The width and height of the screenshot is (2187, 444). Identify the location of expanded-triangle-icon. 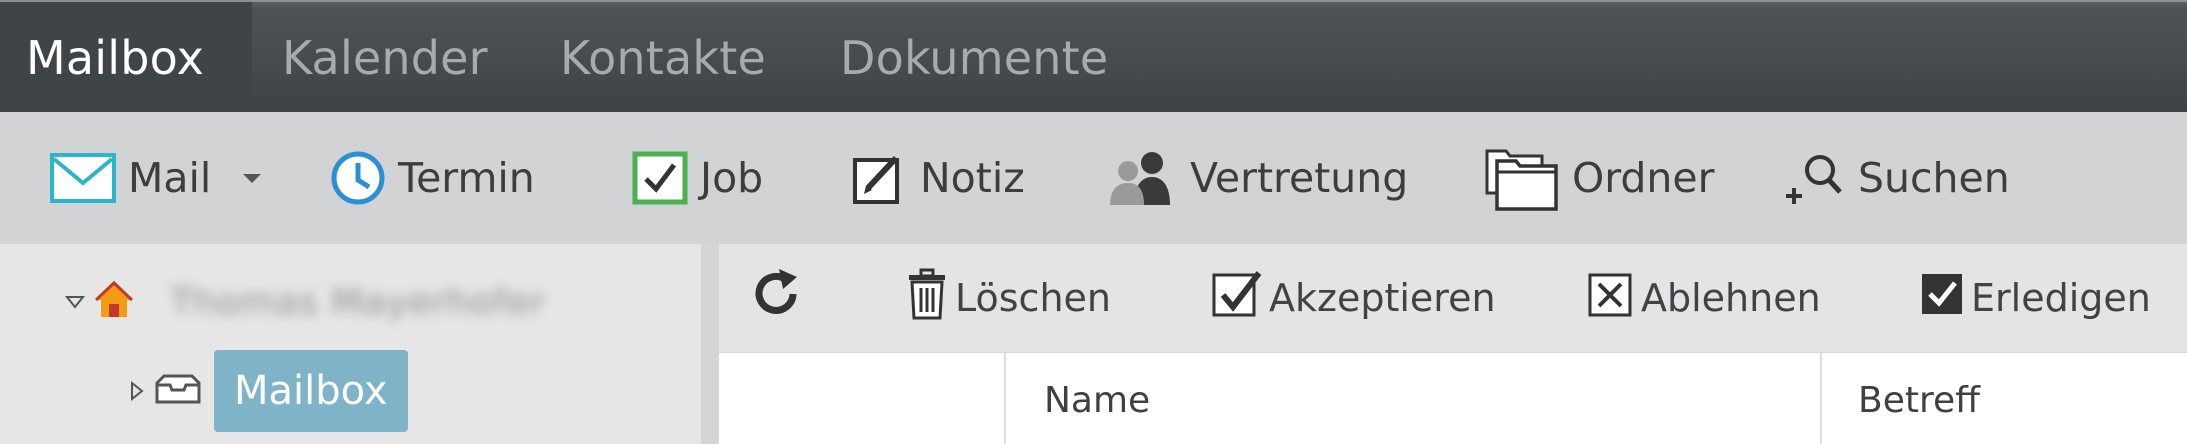
(75, 302).